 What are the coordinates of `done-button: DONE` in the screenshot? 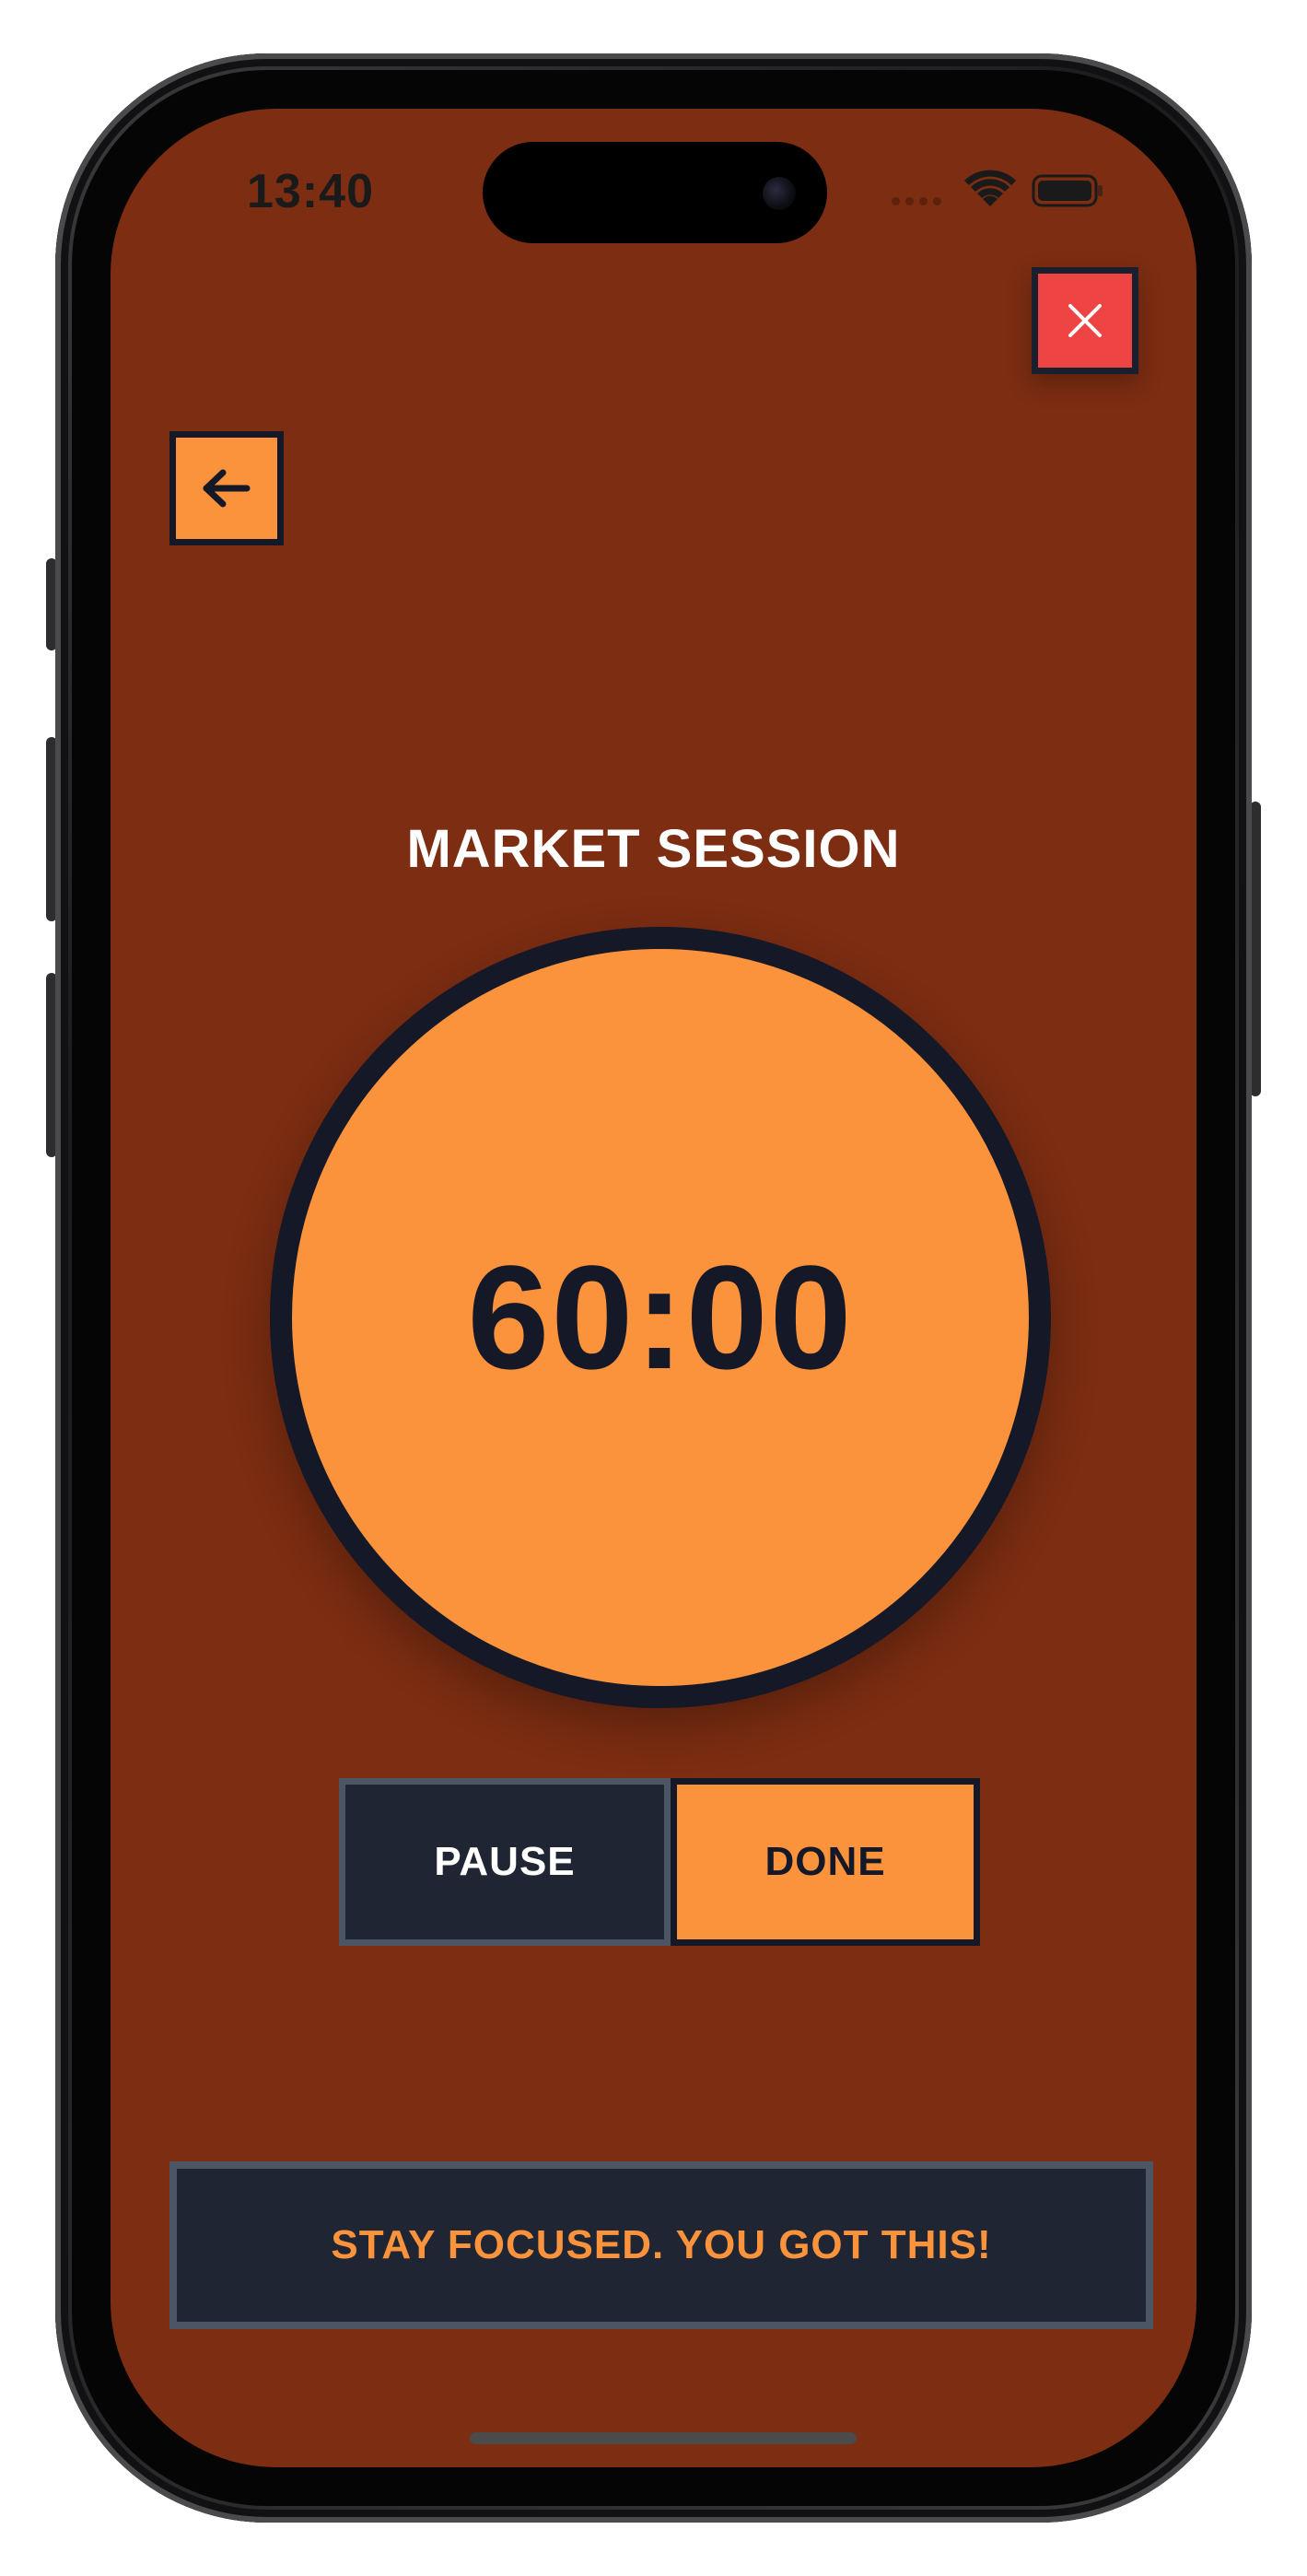 It's located at (826, 1862).